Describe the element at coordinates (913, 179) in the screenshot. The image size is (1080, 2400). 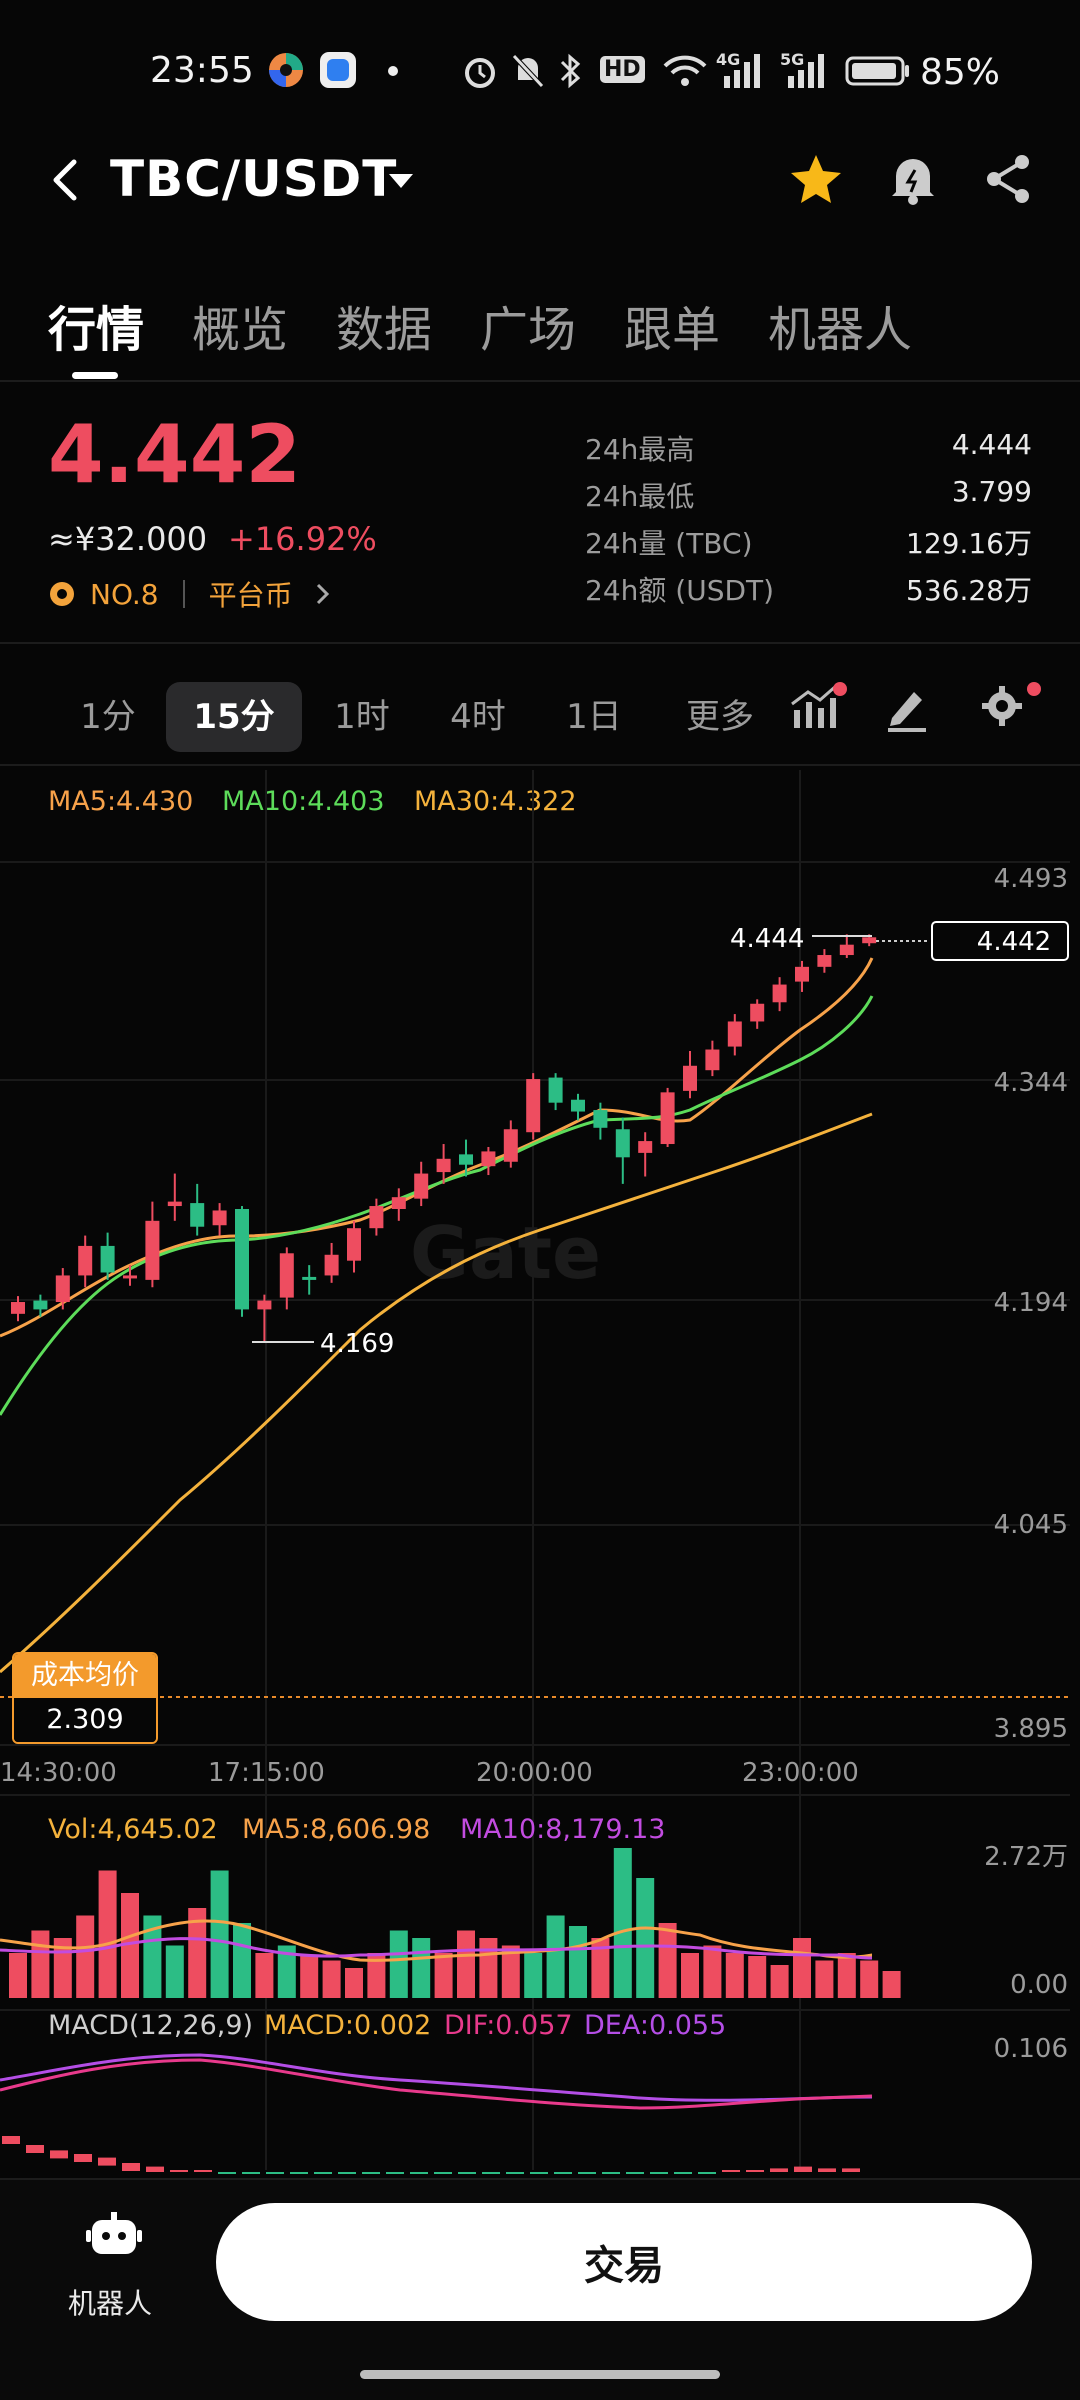
I see `price-alert-bell-icon` at that location.